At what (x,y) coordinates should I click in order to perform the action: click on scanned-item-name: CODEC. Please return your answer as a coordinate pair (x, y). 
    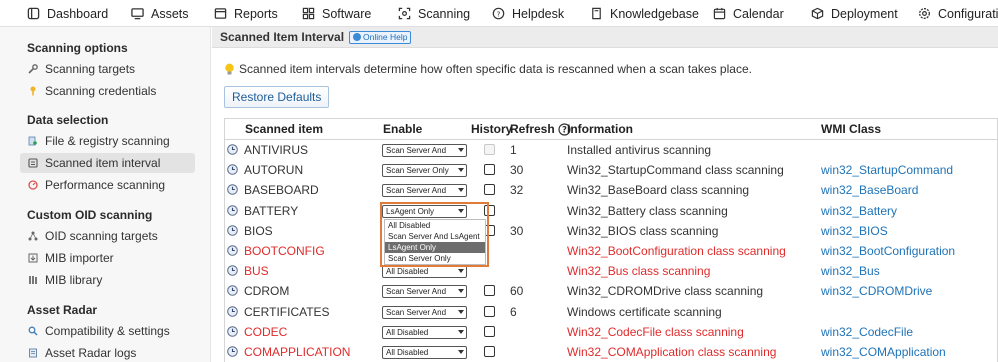
    Looking at the image, I should click on (266, 331).